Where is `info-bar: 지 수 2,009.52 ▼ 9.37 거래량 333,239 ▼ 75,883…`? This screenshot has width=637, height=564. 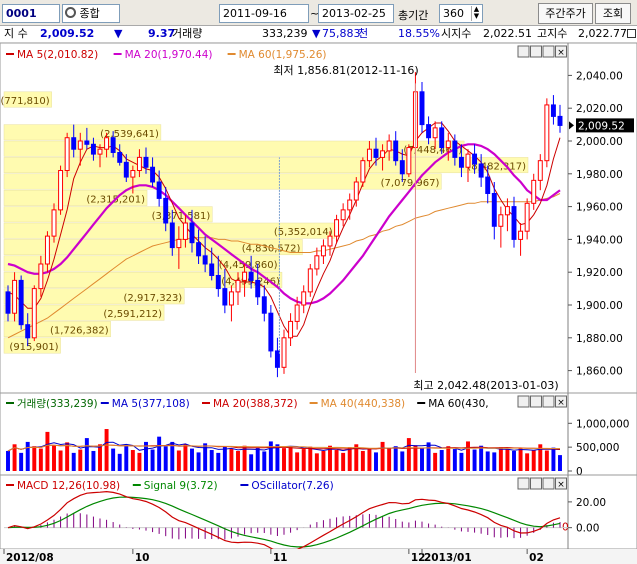
info-bar: 지 수 2,009.52 ▼ 9.37 거래량 333,239 ▼ 75,883… is located at coordinates (318, 34).